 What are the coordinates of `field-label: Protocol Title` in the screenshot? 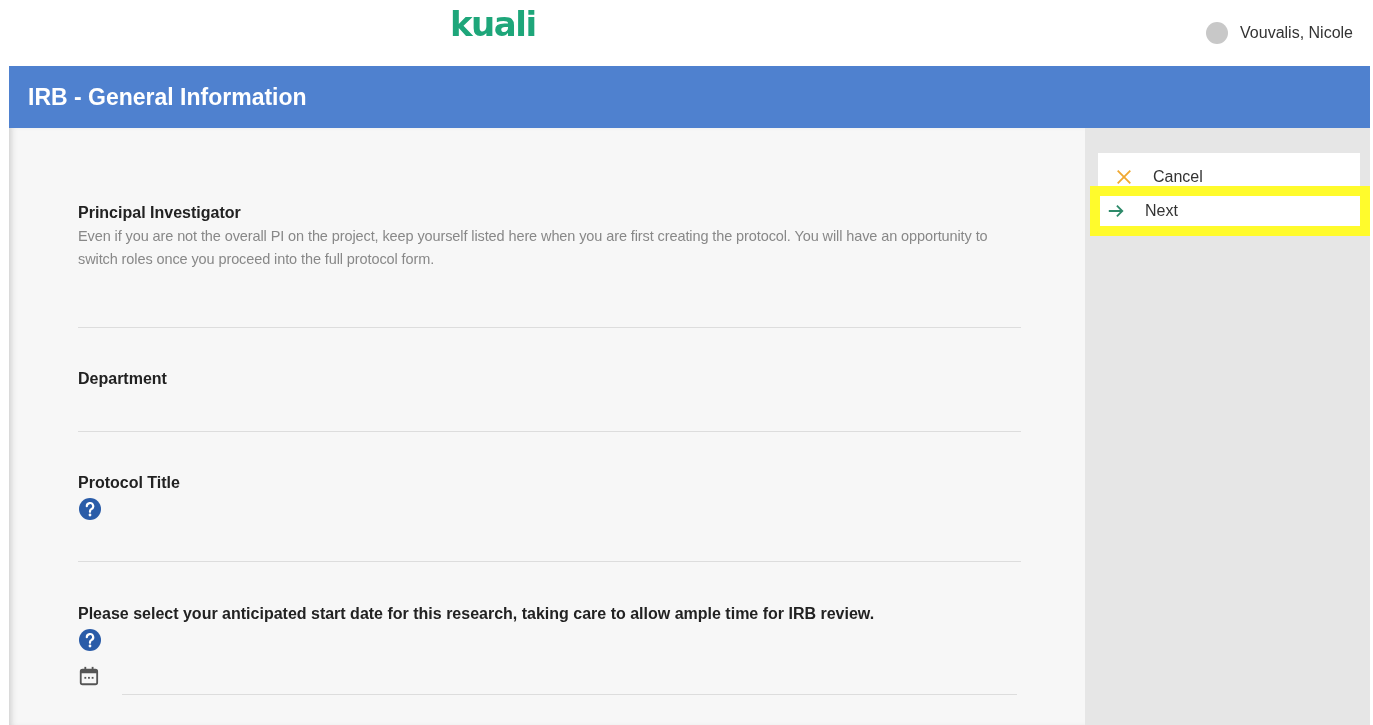 It's located at (129, 483).